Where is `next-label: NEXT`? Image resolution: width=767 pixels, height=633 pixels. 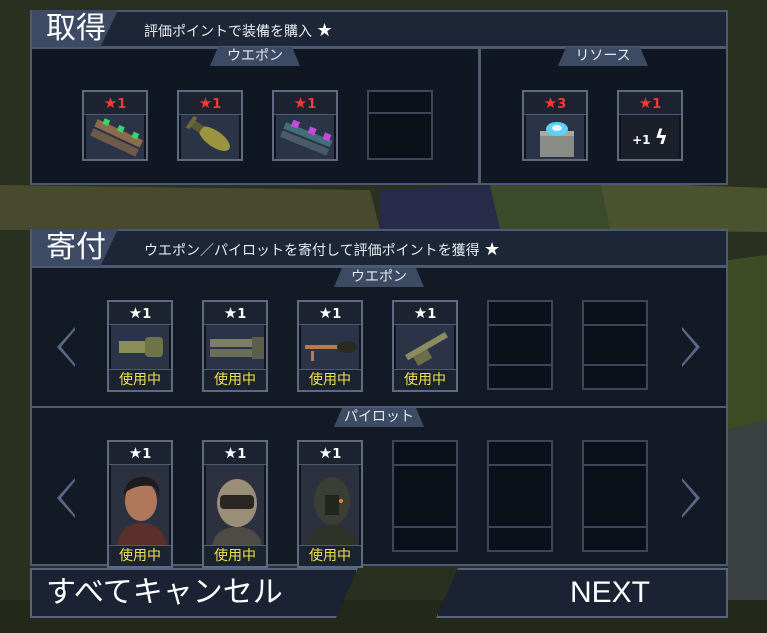
next-label: NEXT is located at coordinates (610, 592).